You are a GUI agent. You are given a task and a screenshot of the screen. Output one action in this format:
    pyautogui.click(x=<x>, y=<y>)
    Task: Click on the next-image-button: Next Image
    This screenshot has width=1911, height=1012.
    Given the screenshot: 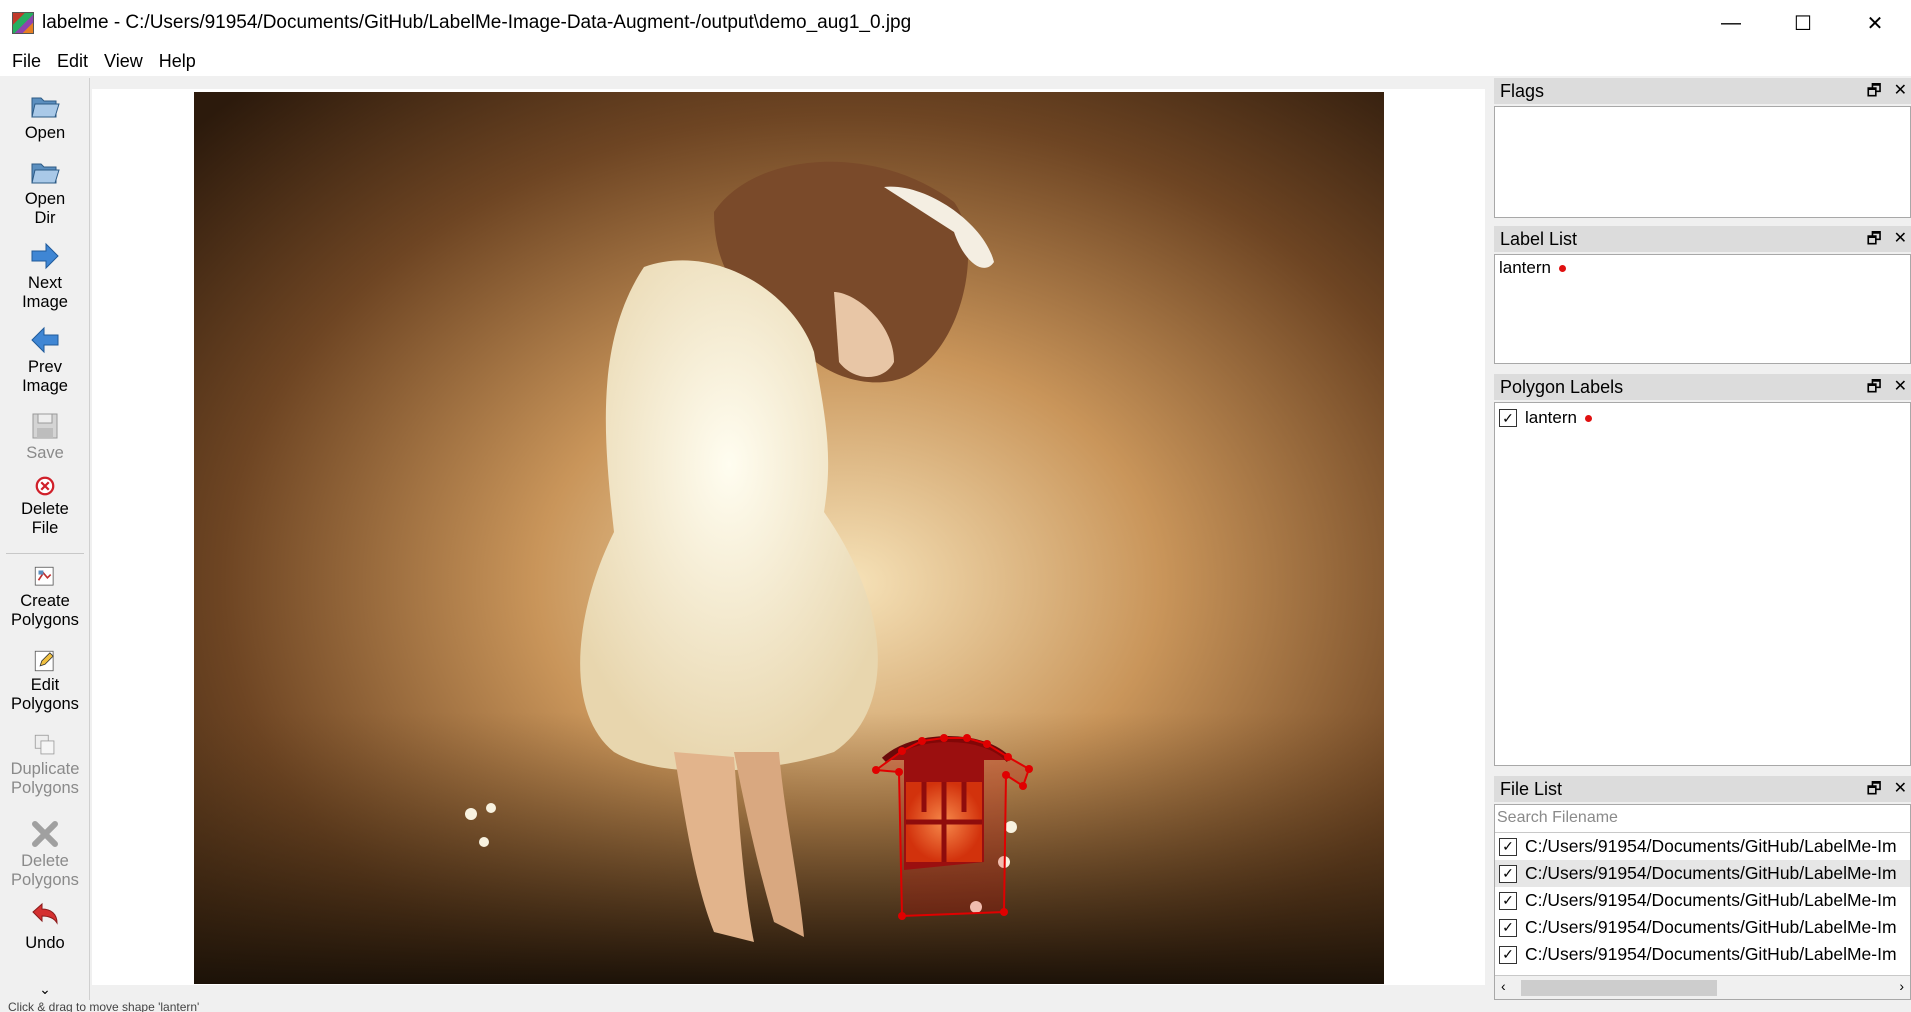 What is the action you would take?
    pyautogui.click(x=45, y=276)
    